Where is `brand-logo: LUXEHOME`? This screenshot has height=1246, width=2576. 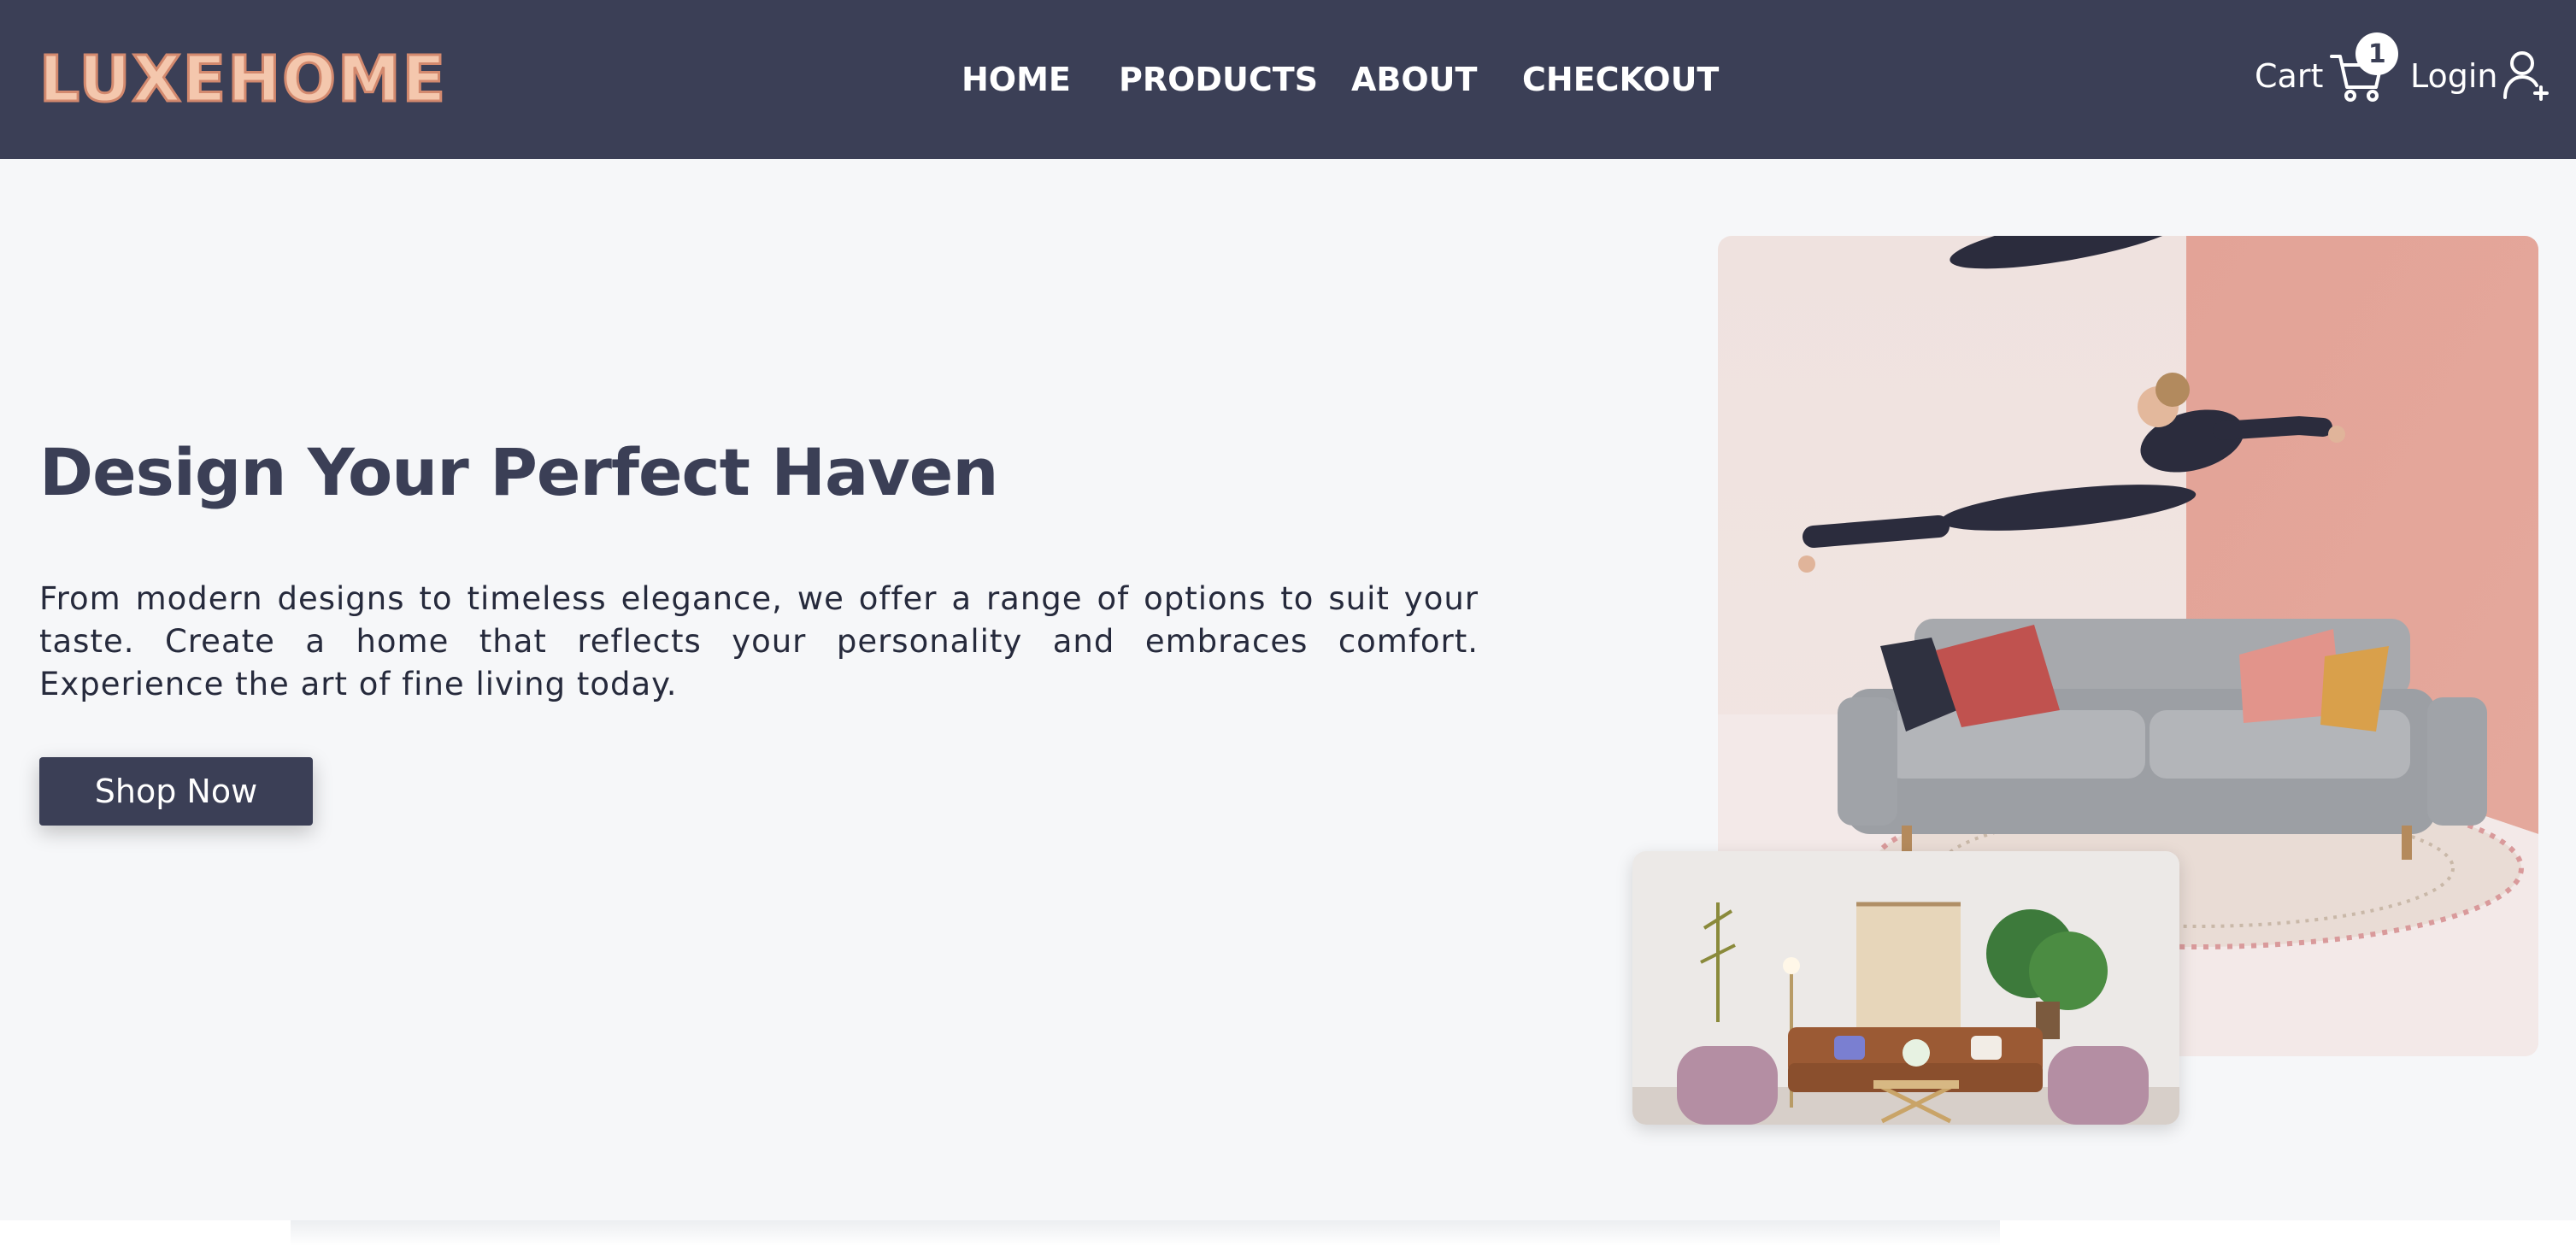
brand-logo: LUXEHOME is located at coordinates (242, 80).